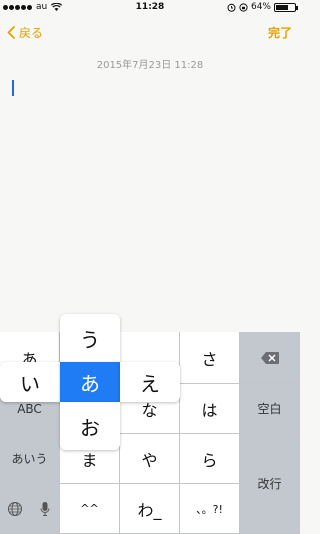 The height and width of the screenshot is (534, 320). Describe the element at coordinates (150, 33) in the screenshot. I see `nav-bar: 戻る 完了` at that location.